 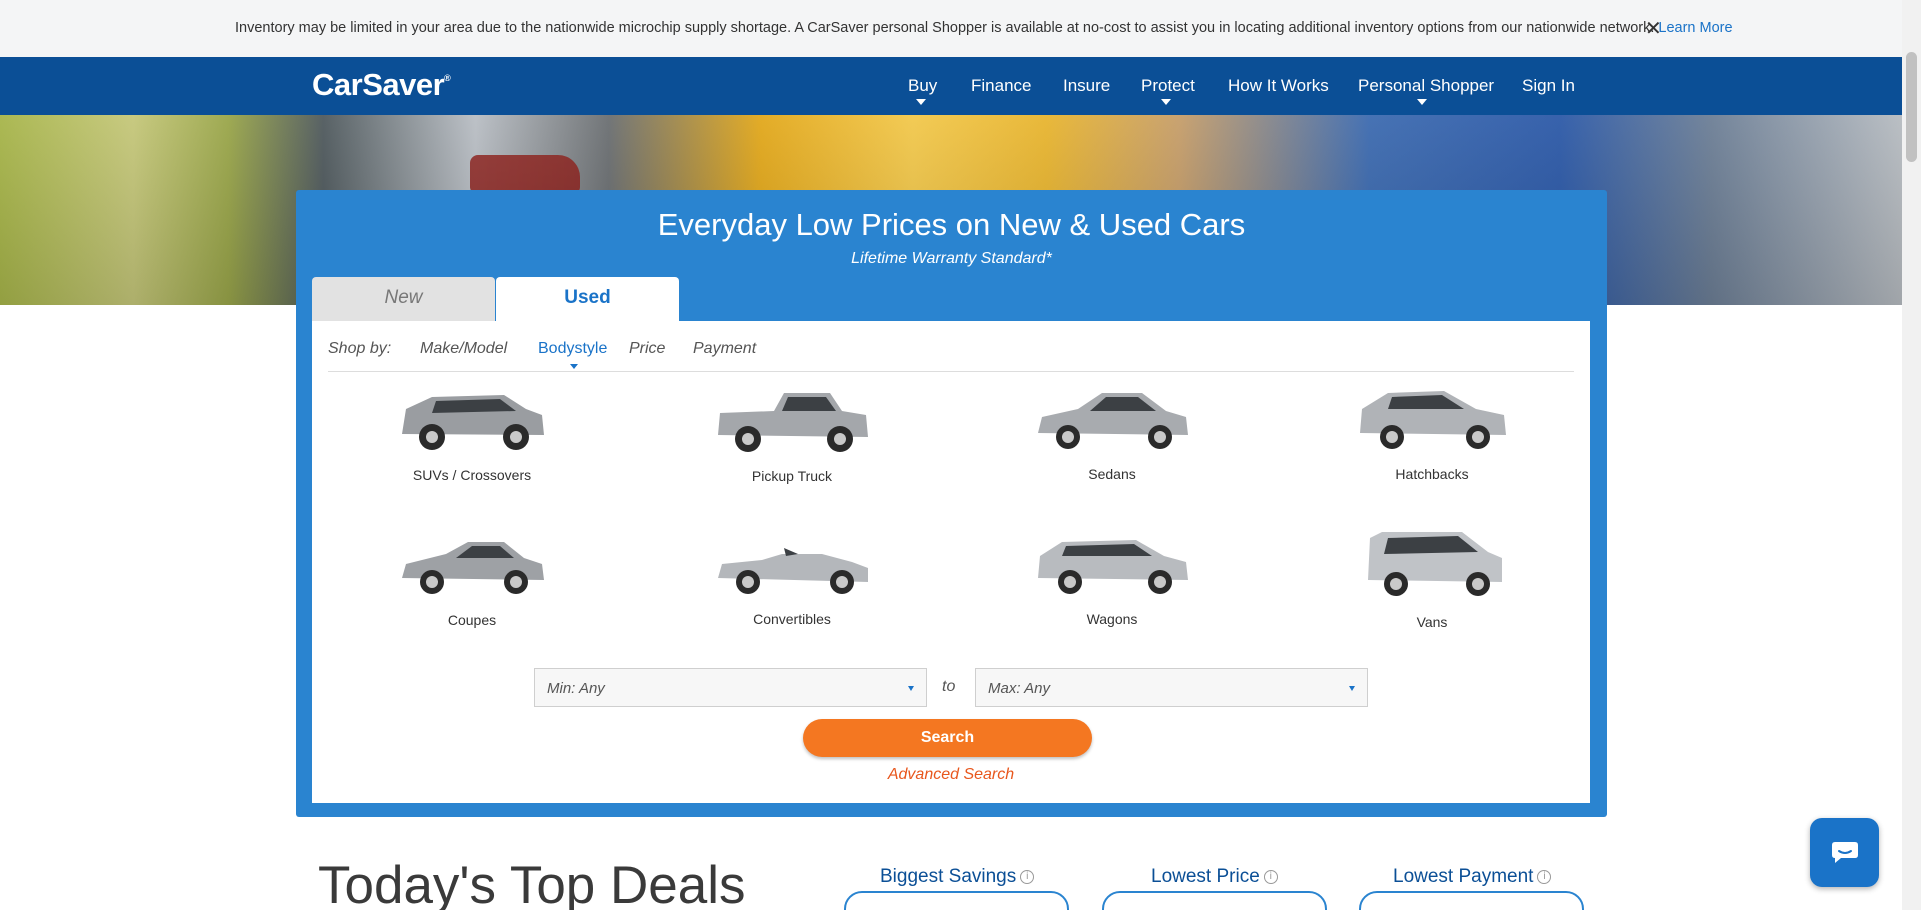 What do you see at coordinates (1548, 86) in the screenshot?
I see `nav-sign-in: Sign In` at bounding box center [1548, 86].